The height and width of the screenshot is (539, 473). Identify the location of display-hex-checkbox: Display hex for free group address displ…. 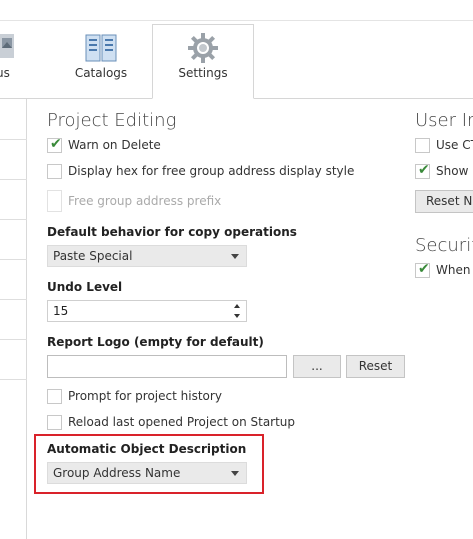
(207, 172).